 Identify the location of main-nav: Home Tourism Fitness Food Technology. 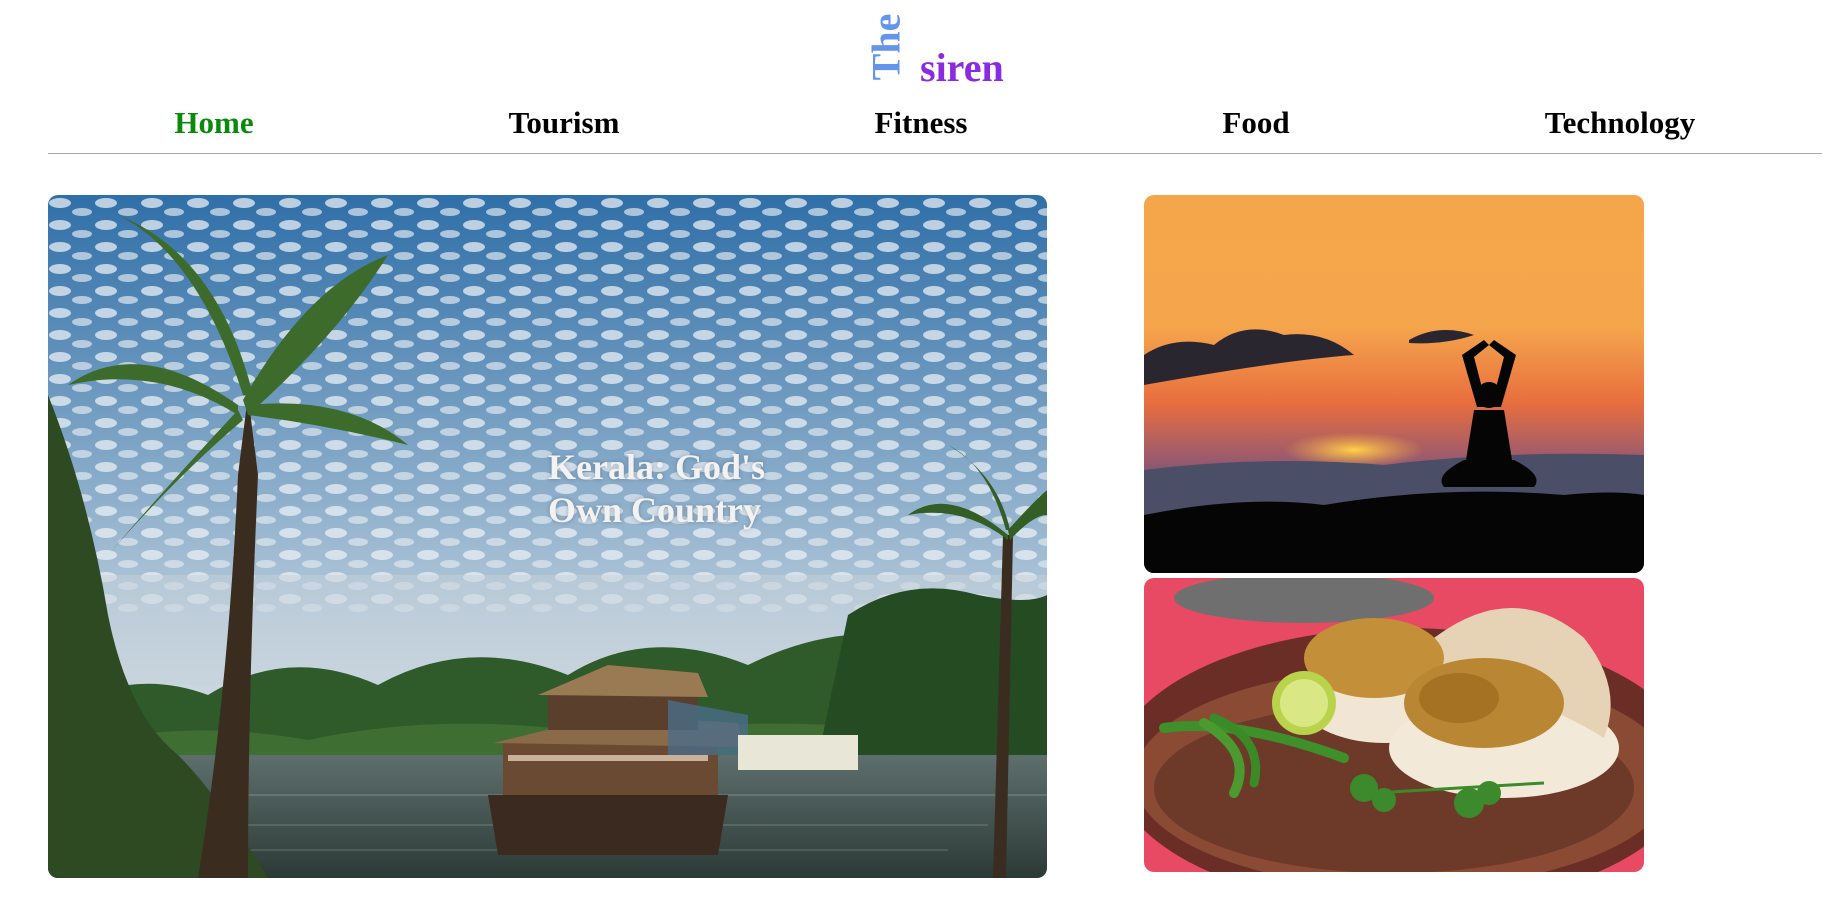
(919, 123).